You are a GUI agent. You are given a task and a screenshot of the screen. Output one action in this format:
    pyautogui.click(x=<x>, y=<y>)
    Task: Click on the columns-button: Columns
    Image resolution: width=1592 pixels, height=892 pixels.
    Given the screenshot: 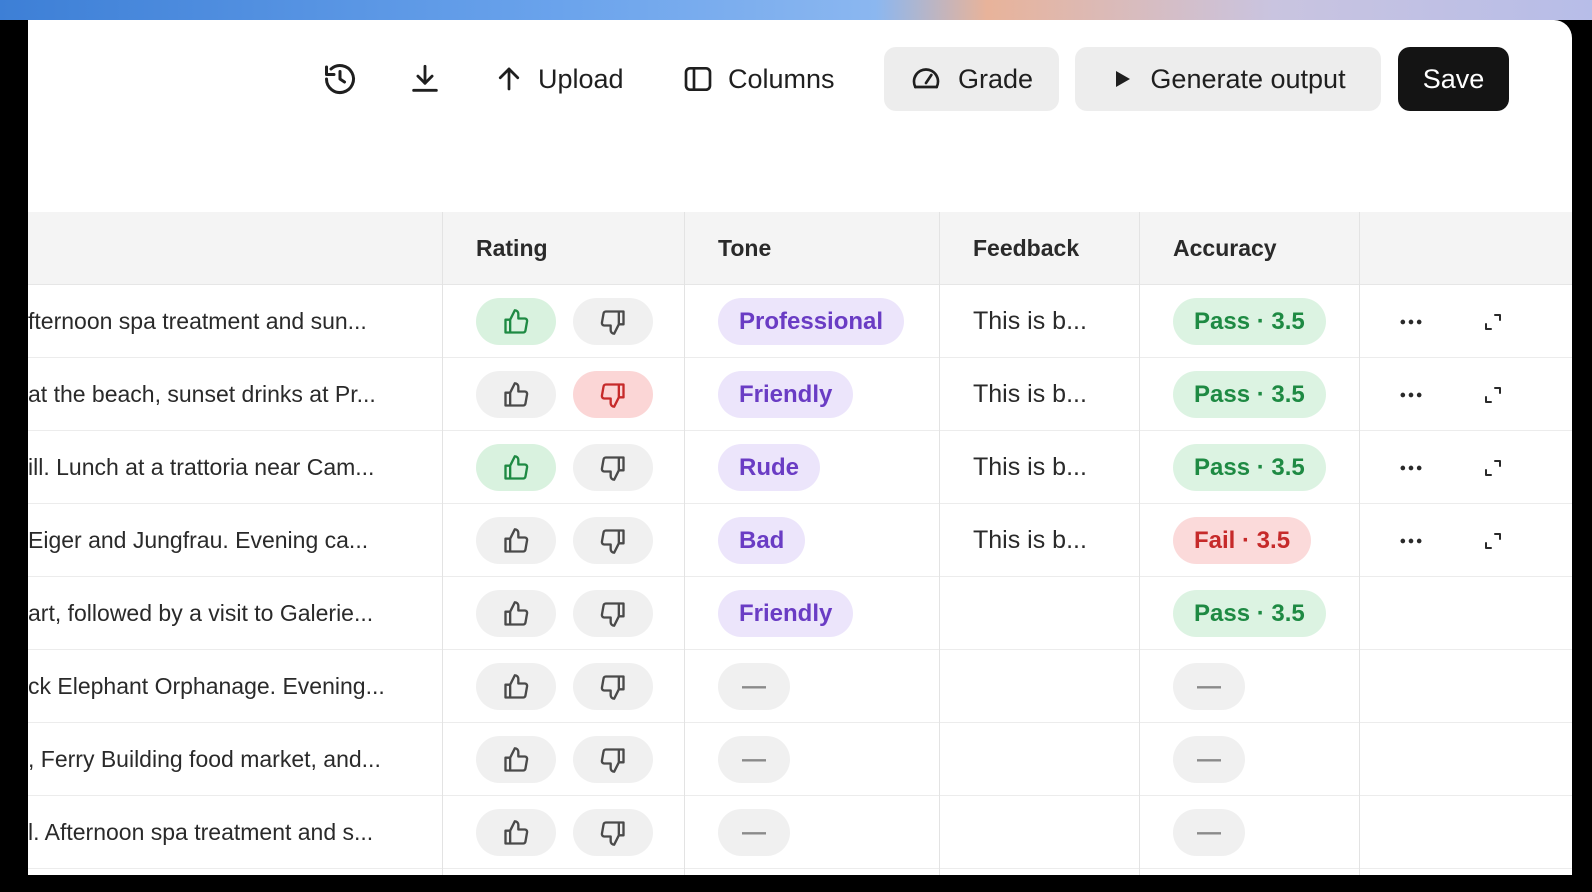 What is the action you would take?
    pyautogui.click(x=758, y=79)
    